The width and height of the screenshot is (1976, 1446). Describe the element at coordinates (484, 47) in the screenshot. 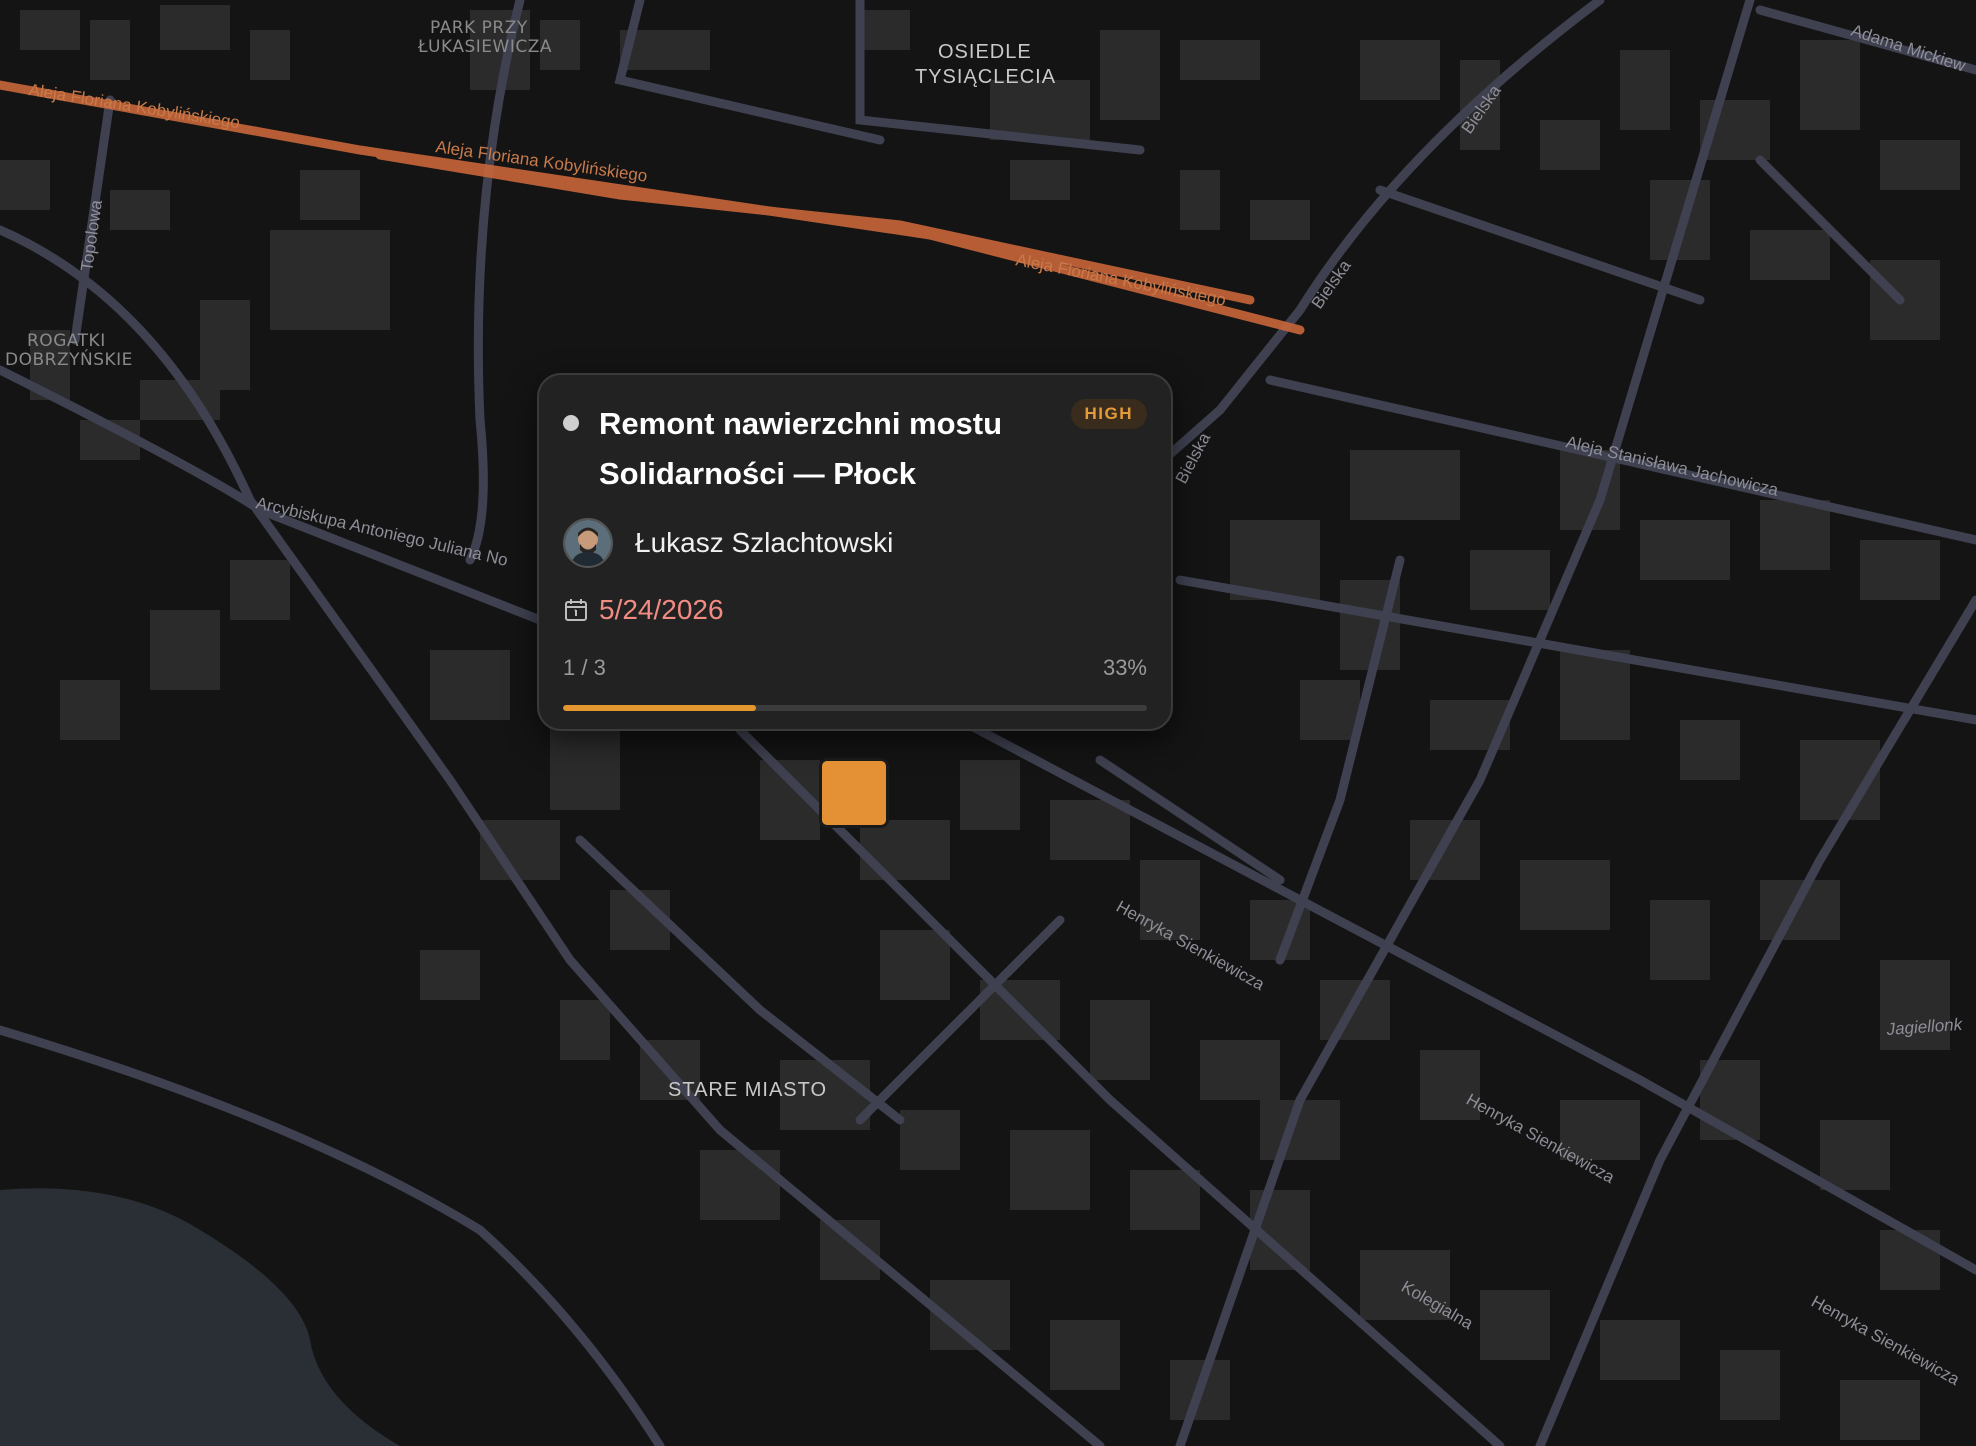

I see `area-label-park-2: ŁUKASIEWICZA` at that location.